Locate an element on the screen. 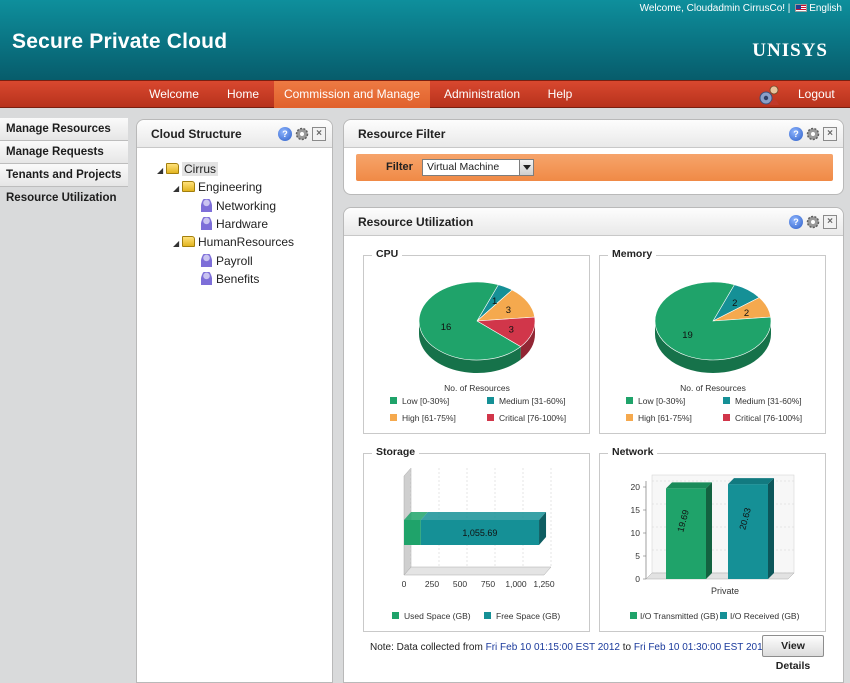 The width and height of the screenshot is (850, 683). welcome-bar: Welcome, Cloudadmin CirrusCo! | English is located at coordinates (741, 8).